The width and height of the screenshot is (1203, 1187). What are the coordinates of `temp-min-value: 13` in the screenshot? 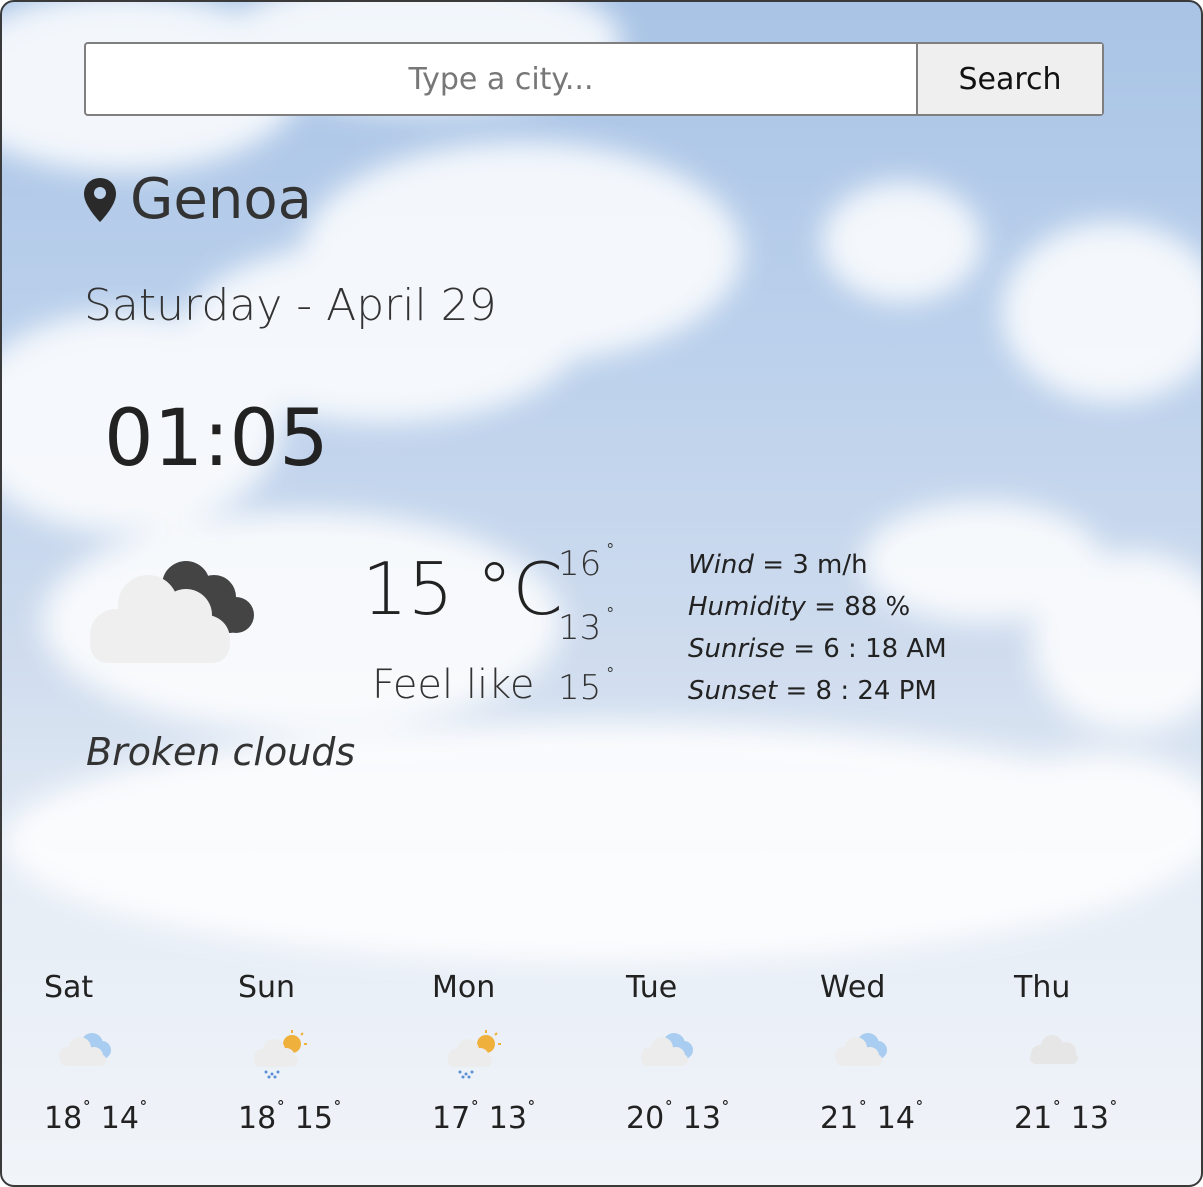 It's located at (580, 628).